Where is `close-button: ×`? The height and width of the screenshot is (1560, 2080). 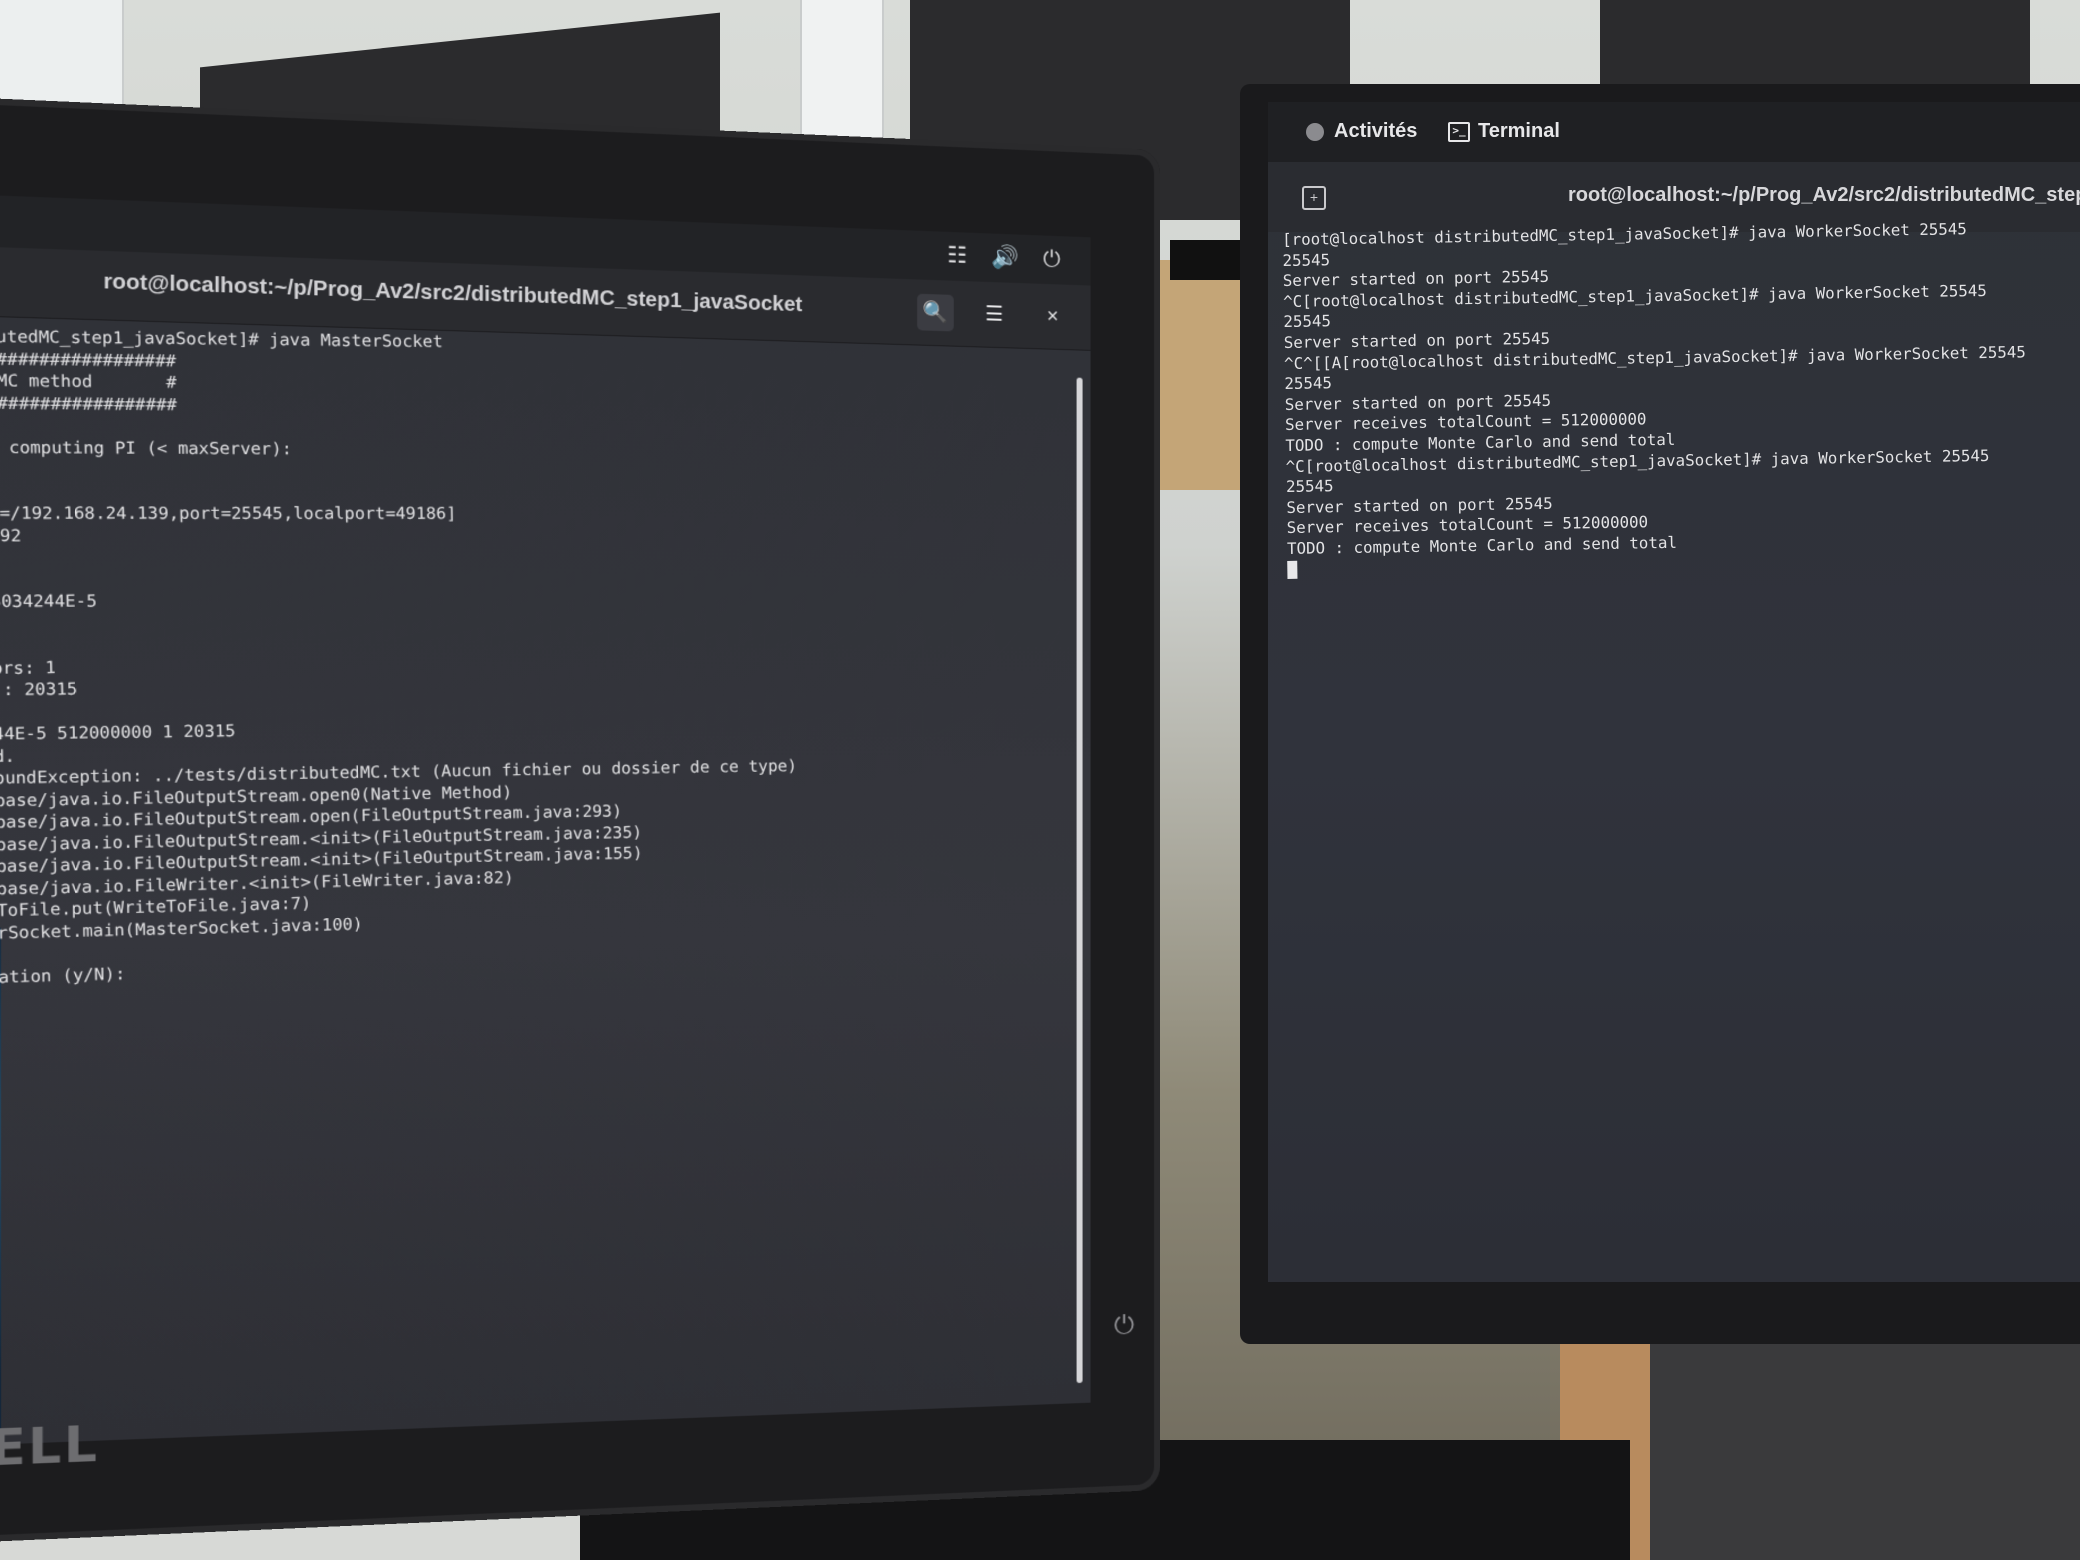
close-button: × is located at coordinates (1053, 316).